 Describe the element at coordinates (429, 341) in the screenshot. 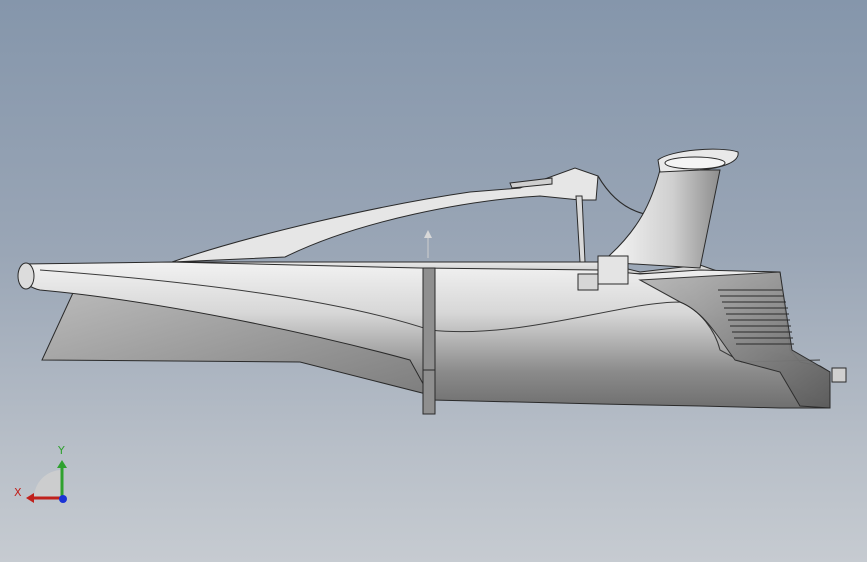

I see `vertical-plate` at that location.